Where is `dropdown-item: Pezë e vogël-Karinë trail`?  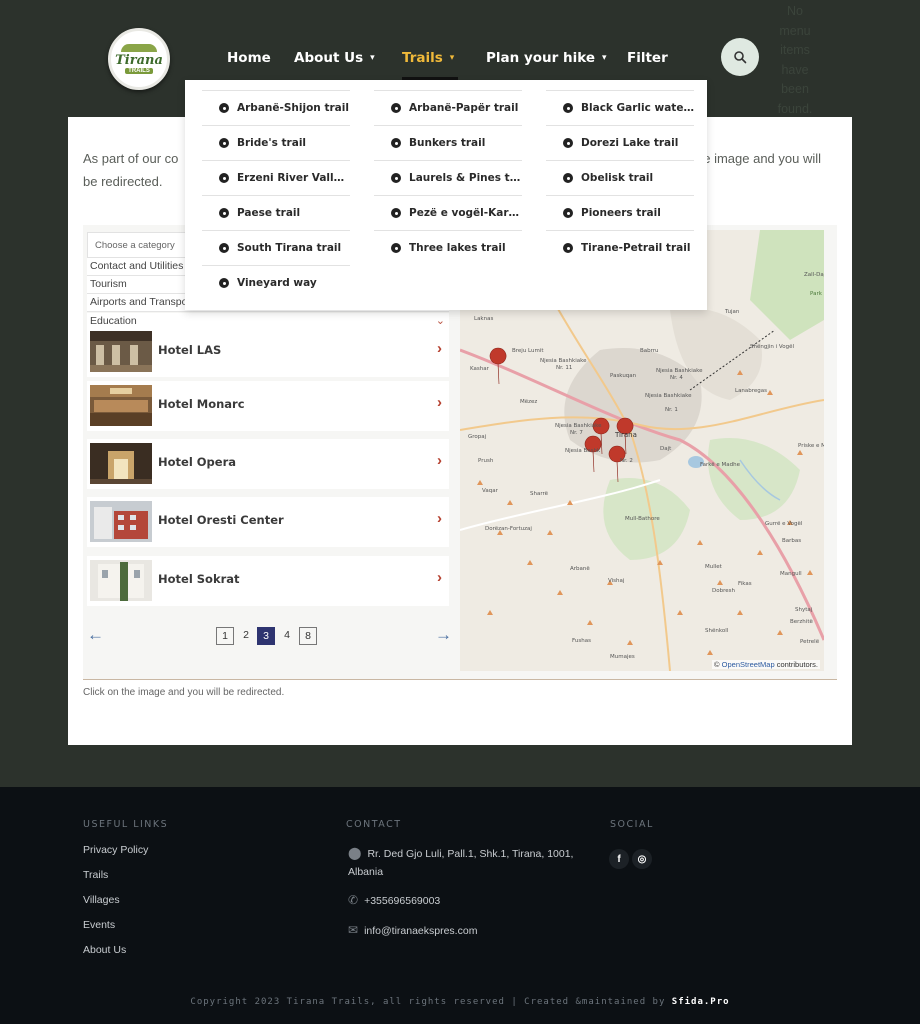
dropdown-item: Pezë e vogël-Karinë trail is located at coordinates (448, 212).